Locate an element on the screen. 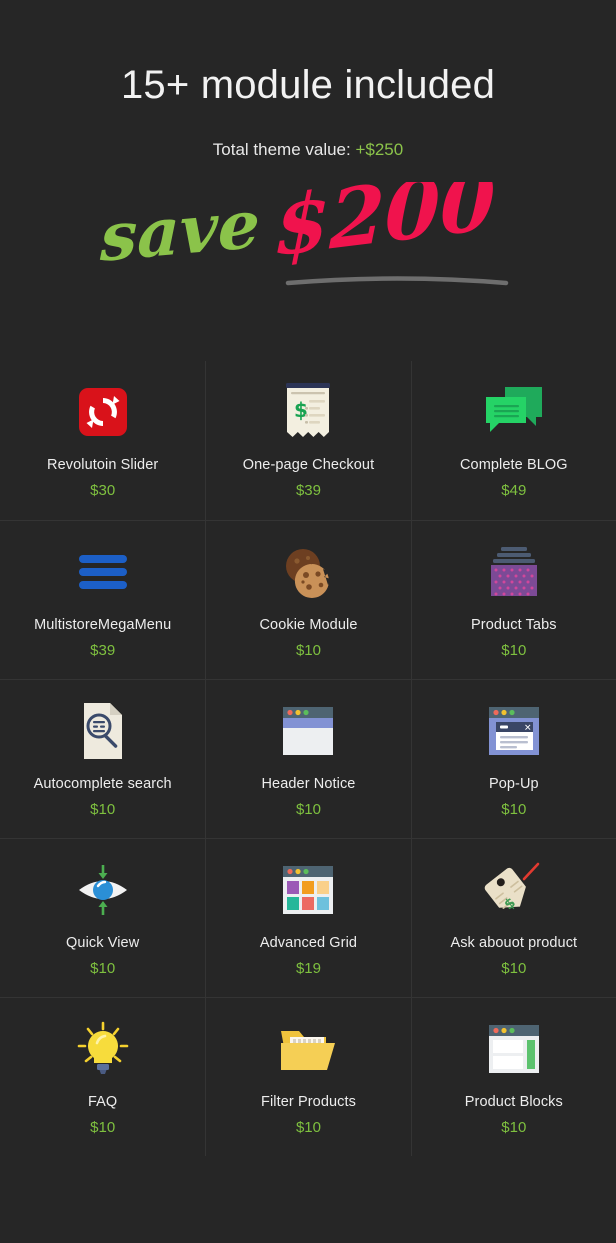 Image resolution: width=616 pixels, height=1243 pixels. save-graphic: save $200 is located at coordinates (304, 234).